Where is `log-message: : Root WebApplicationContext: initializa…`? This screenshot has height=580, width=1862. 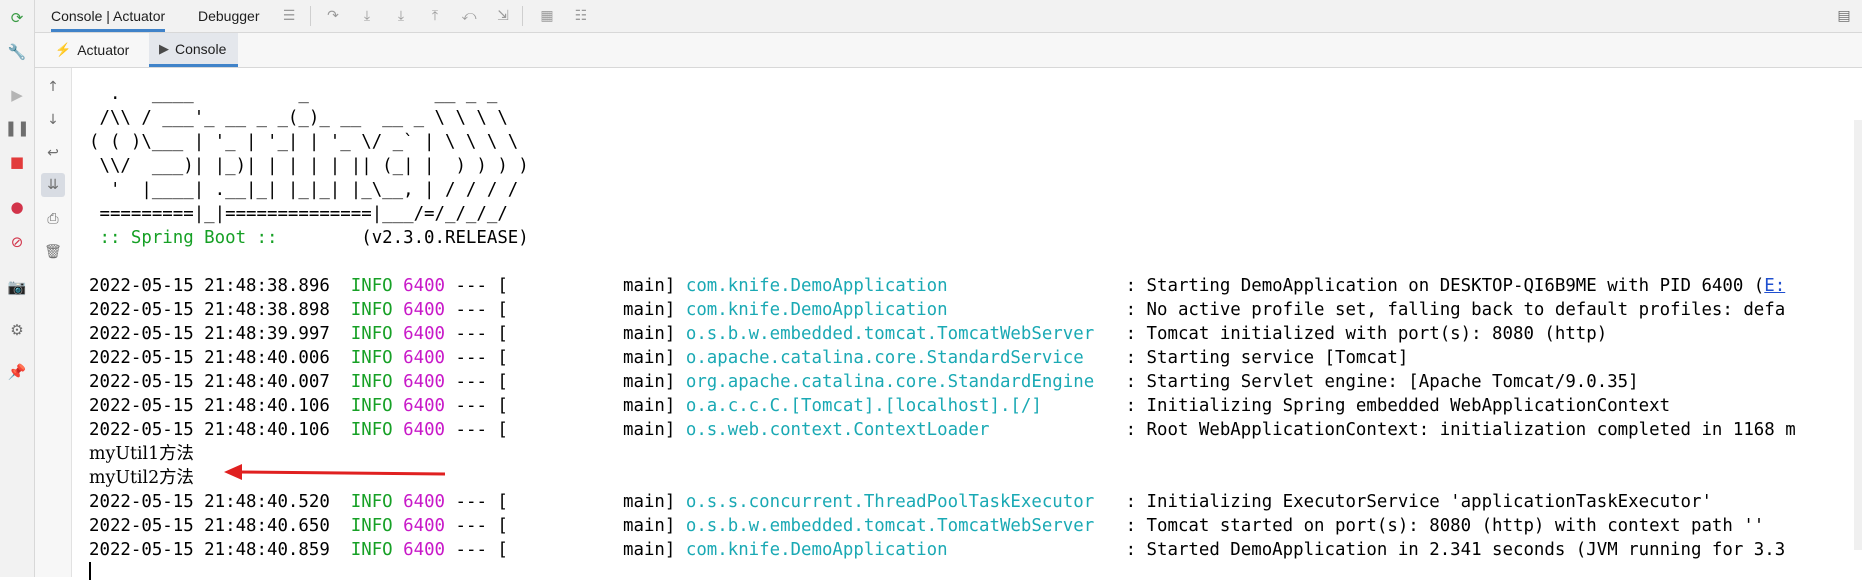 log-message: : Root WebApplicationContext: initializa… is located at coordinates (1455, 430).